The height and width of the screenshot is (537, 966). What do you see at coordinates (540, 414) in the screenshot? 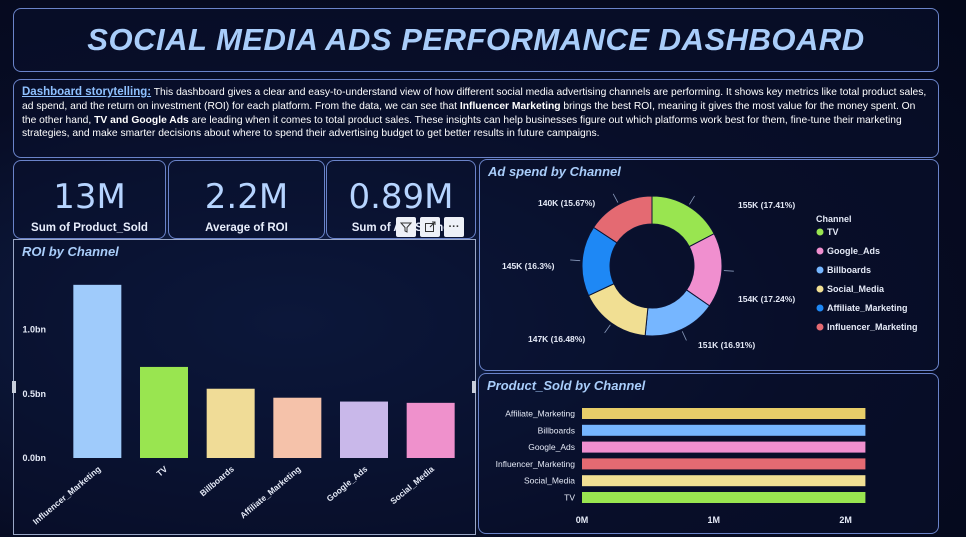
I see `y-tick-label: Affiliate_Marketing` at bounding box center [540, 414].